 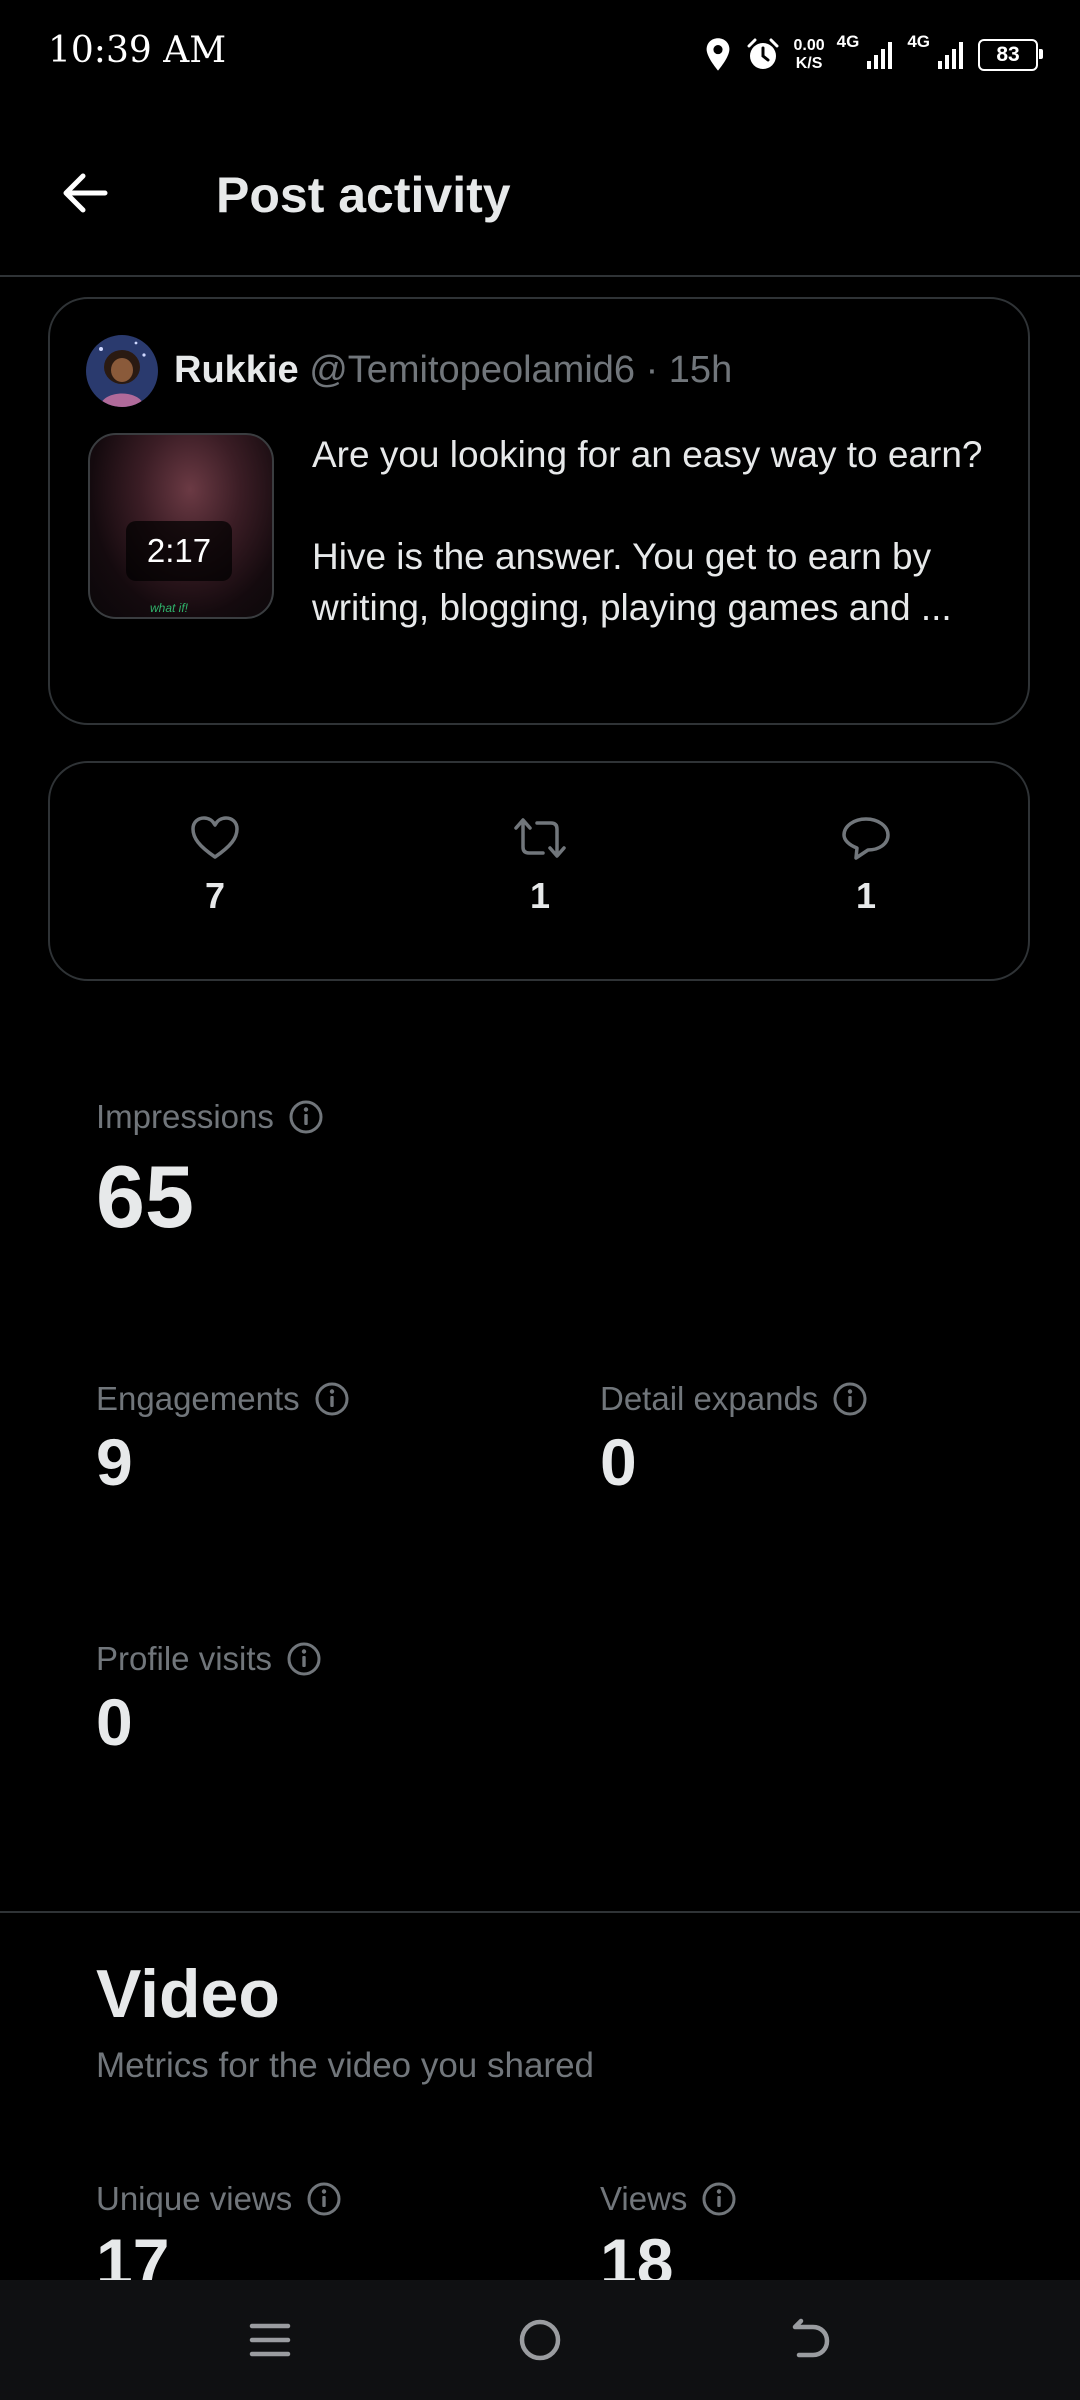 What do you see at coordinates (809, 45) in the screenshot?
I see `network-speed-value: 0.00` at bounding box center [809, 45].